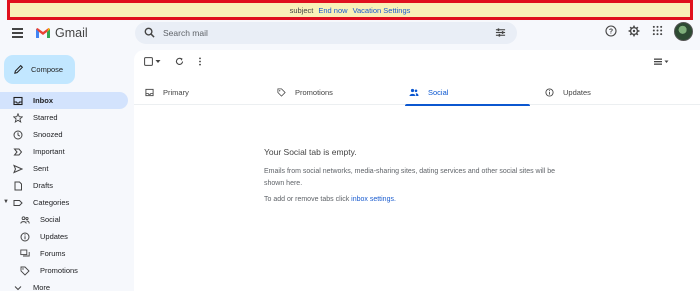 This screenshot has height=291, width=700. What do you see at coordinates (6, 202) in the screenshot?
I see `caret-down-icon: ▼` at bounding box center [6, 202].